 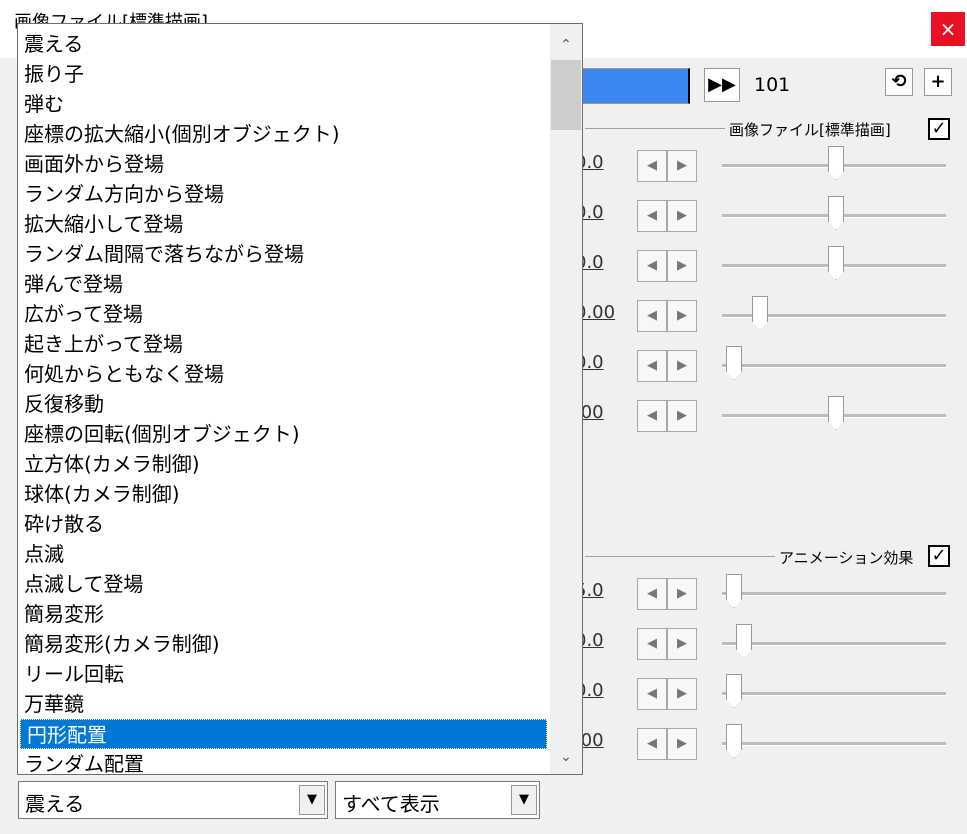 I want to click on effect-list-item: 広がって登場, so click(x=283, y=314).